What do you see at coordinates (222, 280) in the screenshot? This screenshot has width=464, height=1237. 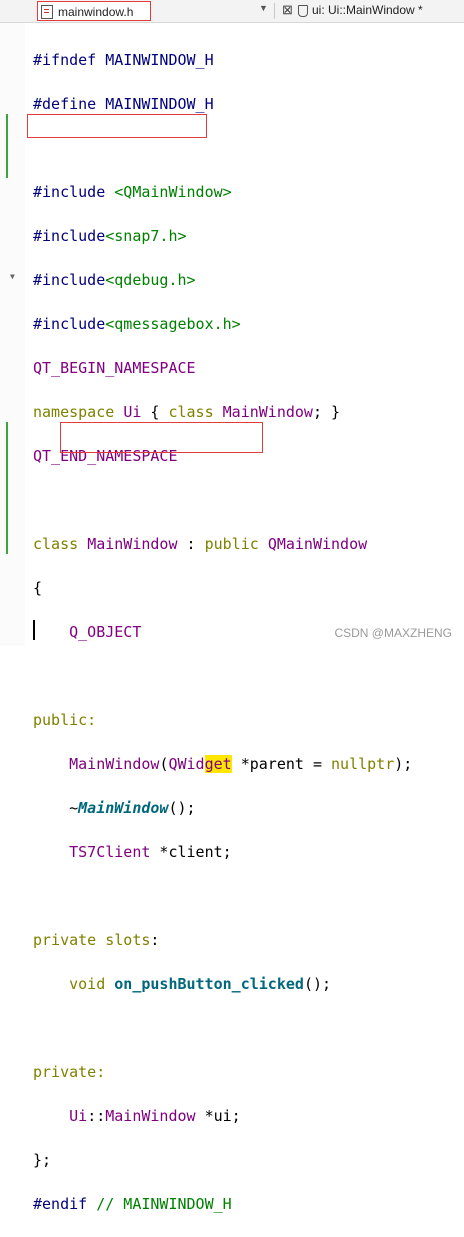 I see `code-line: #include<qdebug.h>` at bounding box center [222, 280].